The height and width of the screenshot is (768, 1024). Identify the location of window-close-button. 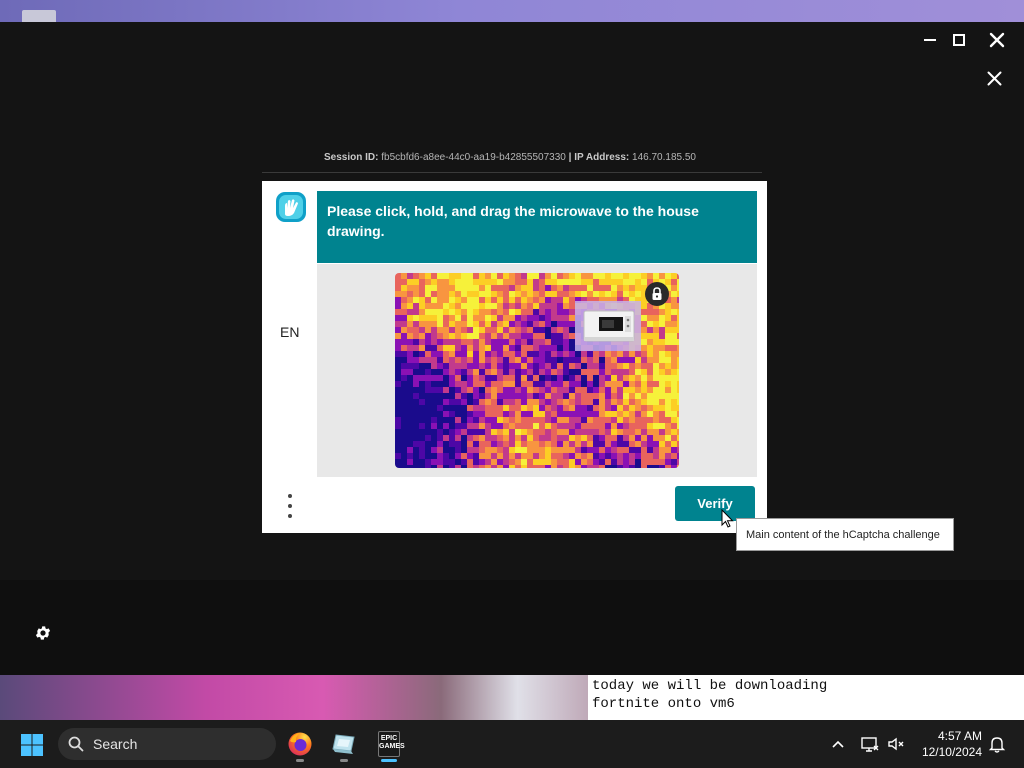
(997, 40).